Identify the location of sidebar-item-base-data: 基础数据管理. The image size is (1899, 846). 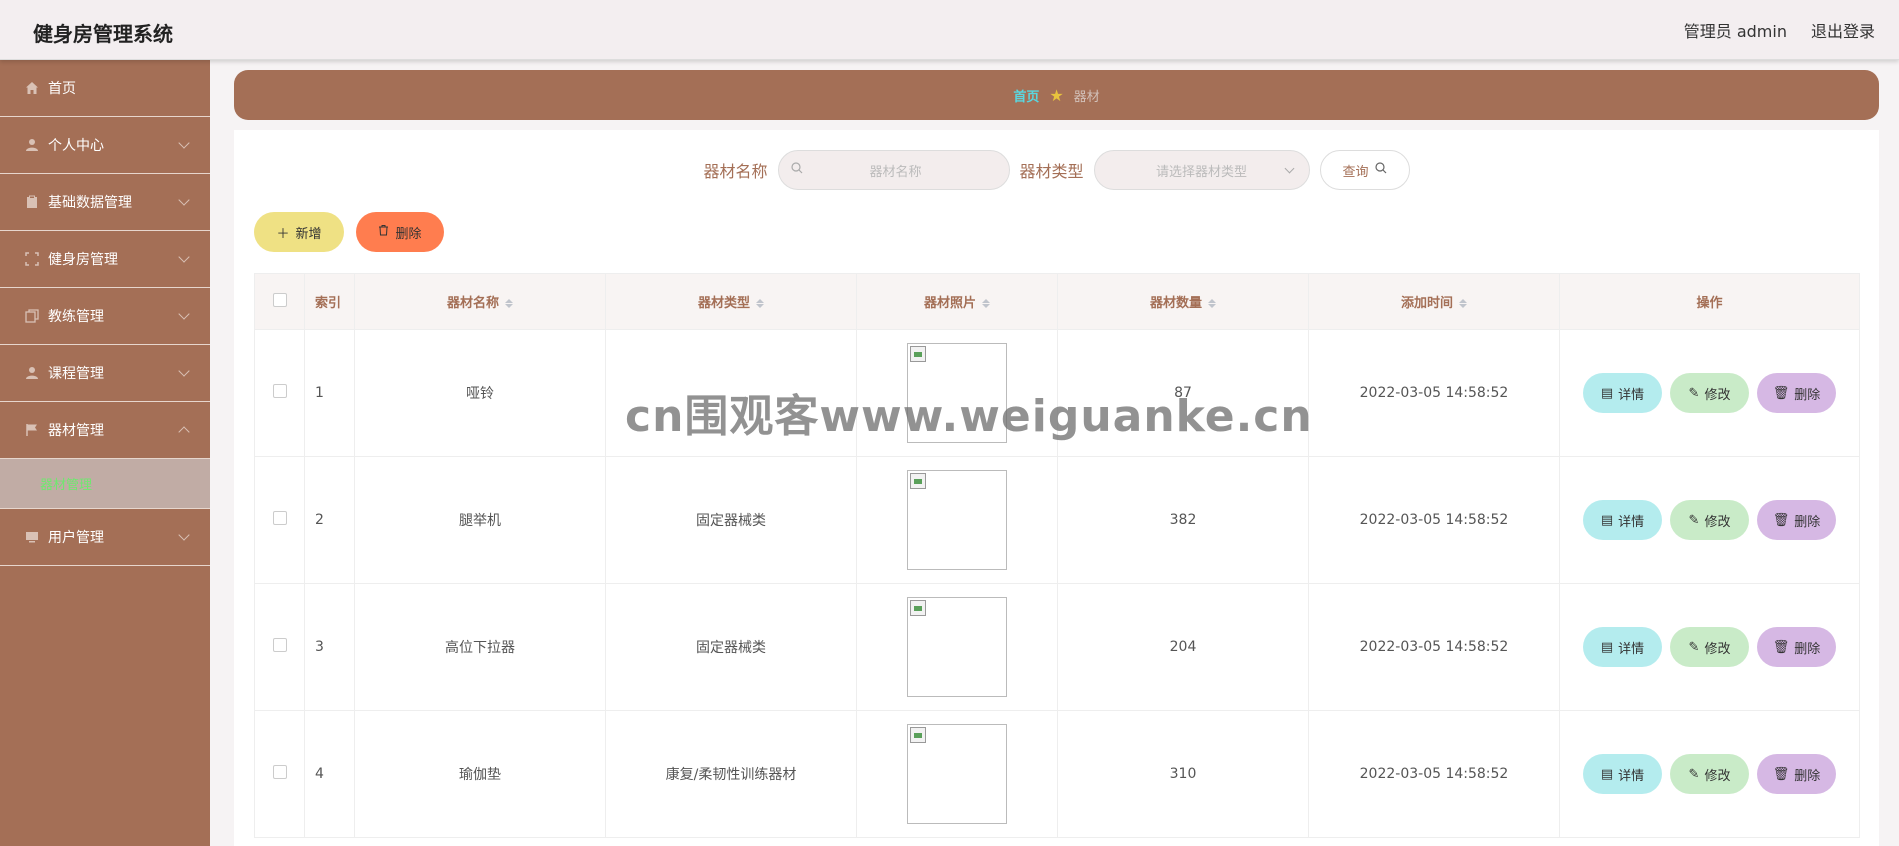
(105, 202).